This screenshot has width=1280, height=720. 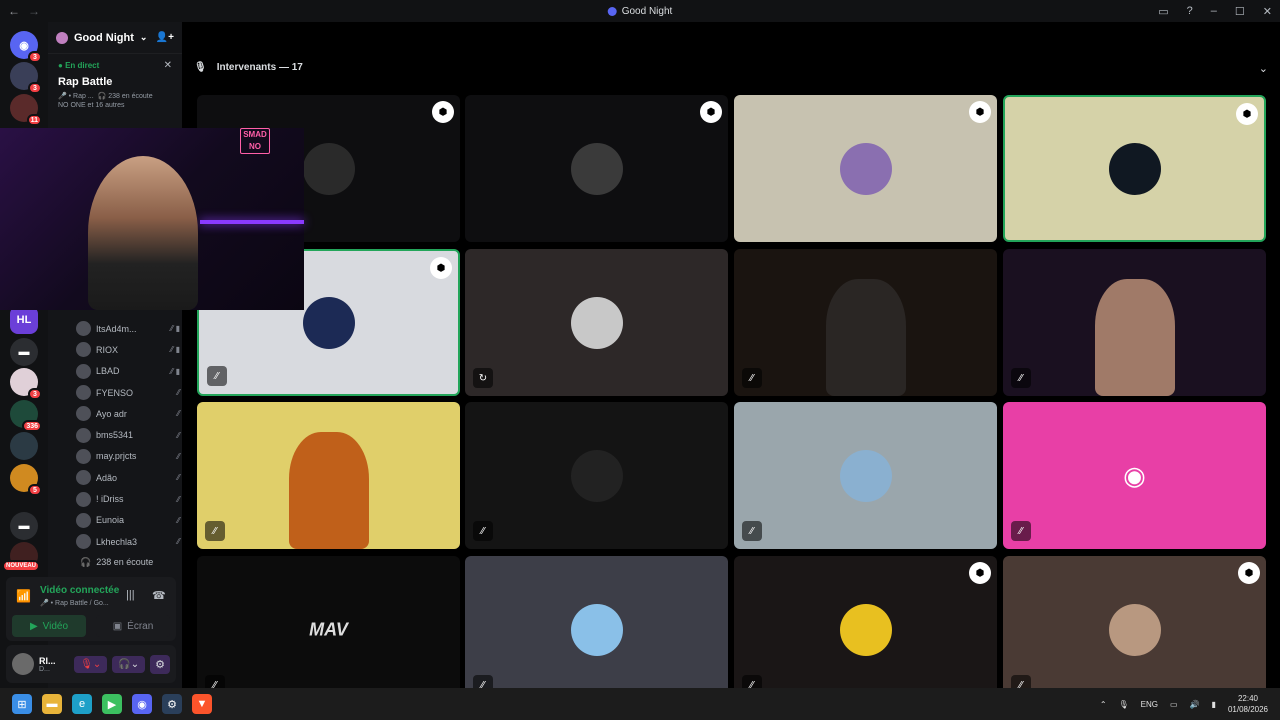 What do you see at coordinates (1103, 704) in the screenshot?
I see `chevron-up-icon: ⌃` at bounding box center [1103, 704].